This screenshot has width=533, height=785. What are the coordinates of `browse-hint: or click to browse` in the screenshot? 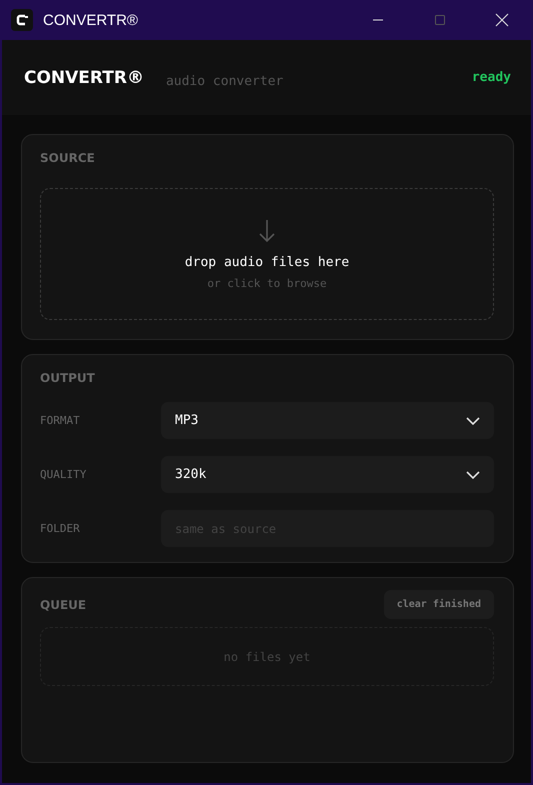 It's located at (267, 283).